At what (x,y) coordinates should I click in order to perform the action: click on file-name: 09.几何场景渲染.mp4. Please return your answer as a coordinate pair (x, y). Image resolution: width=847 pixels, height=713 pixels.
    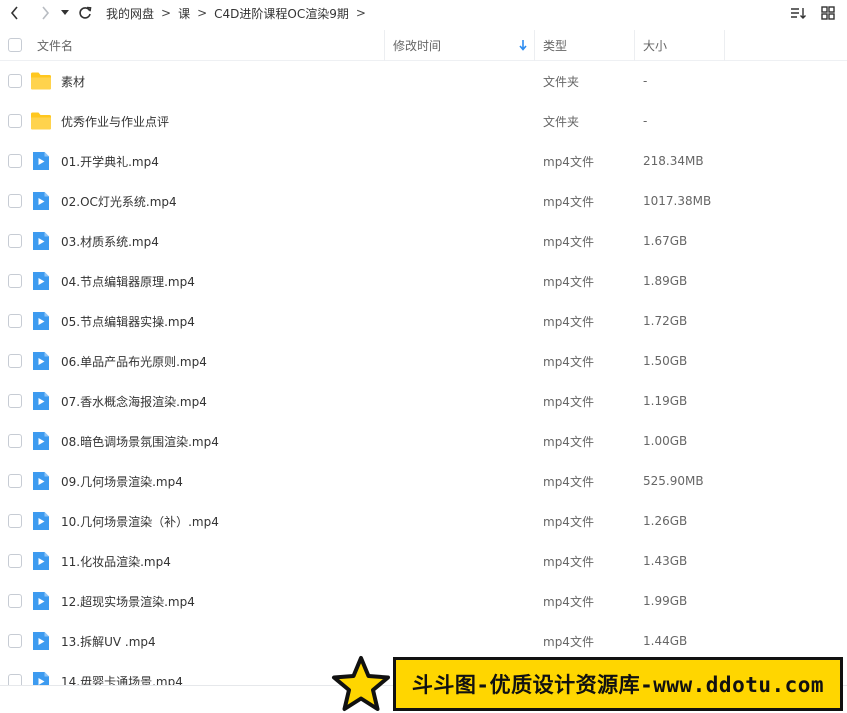
    Looking at the image, I should click on (122, 481).